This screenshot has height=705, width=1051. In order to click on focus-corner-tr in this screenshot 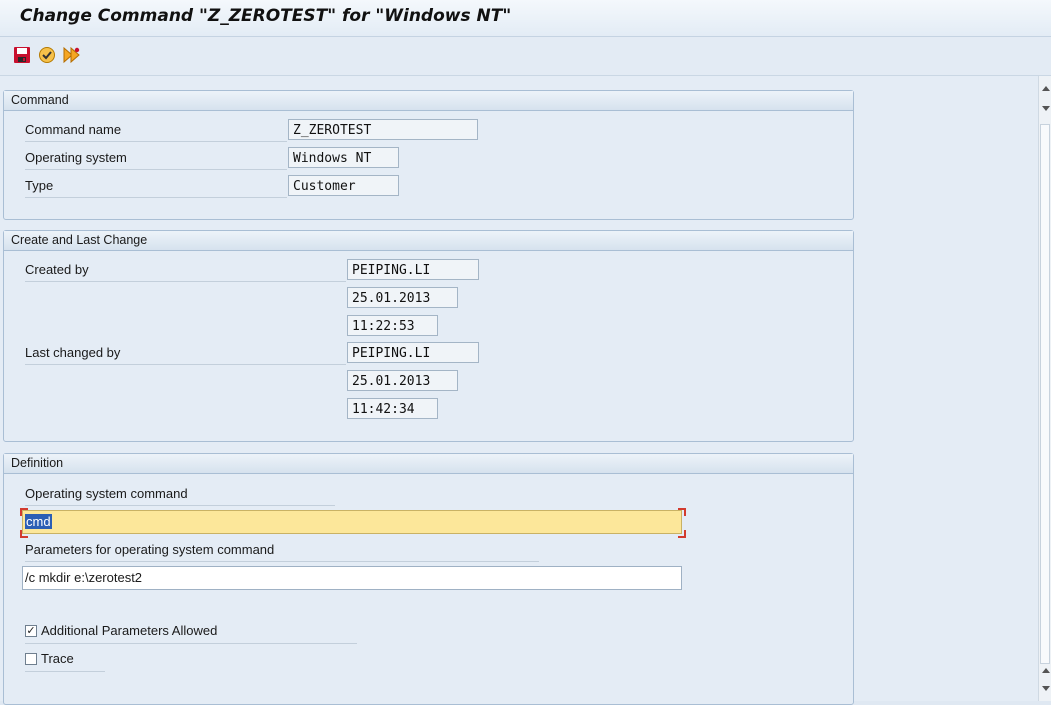, I will do `click(682, 512)`.